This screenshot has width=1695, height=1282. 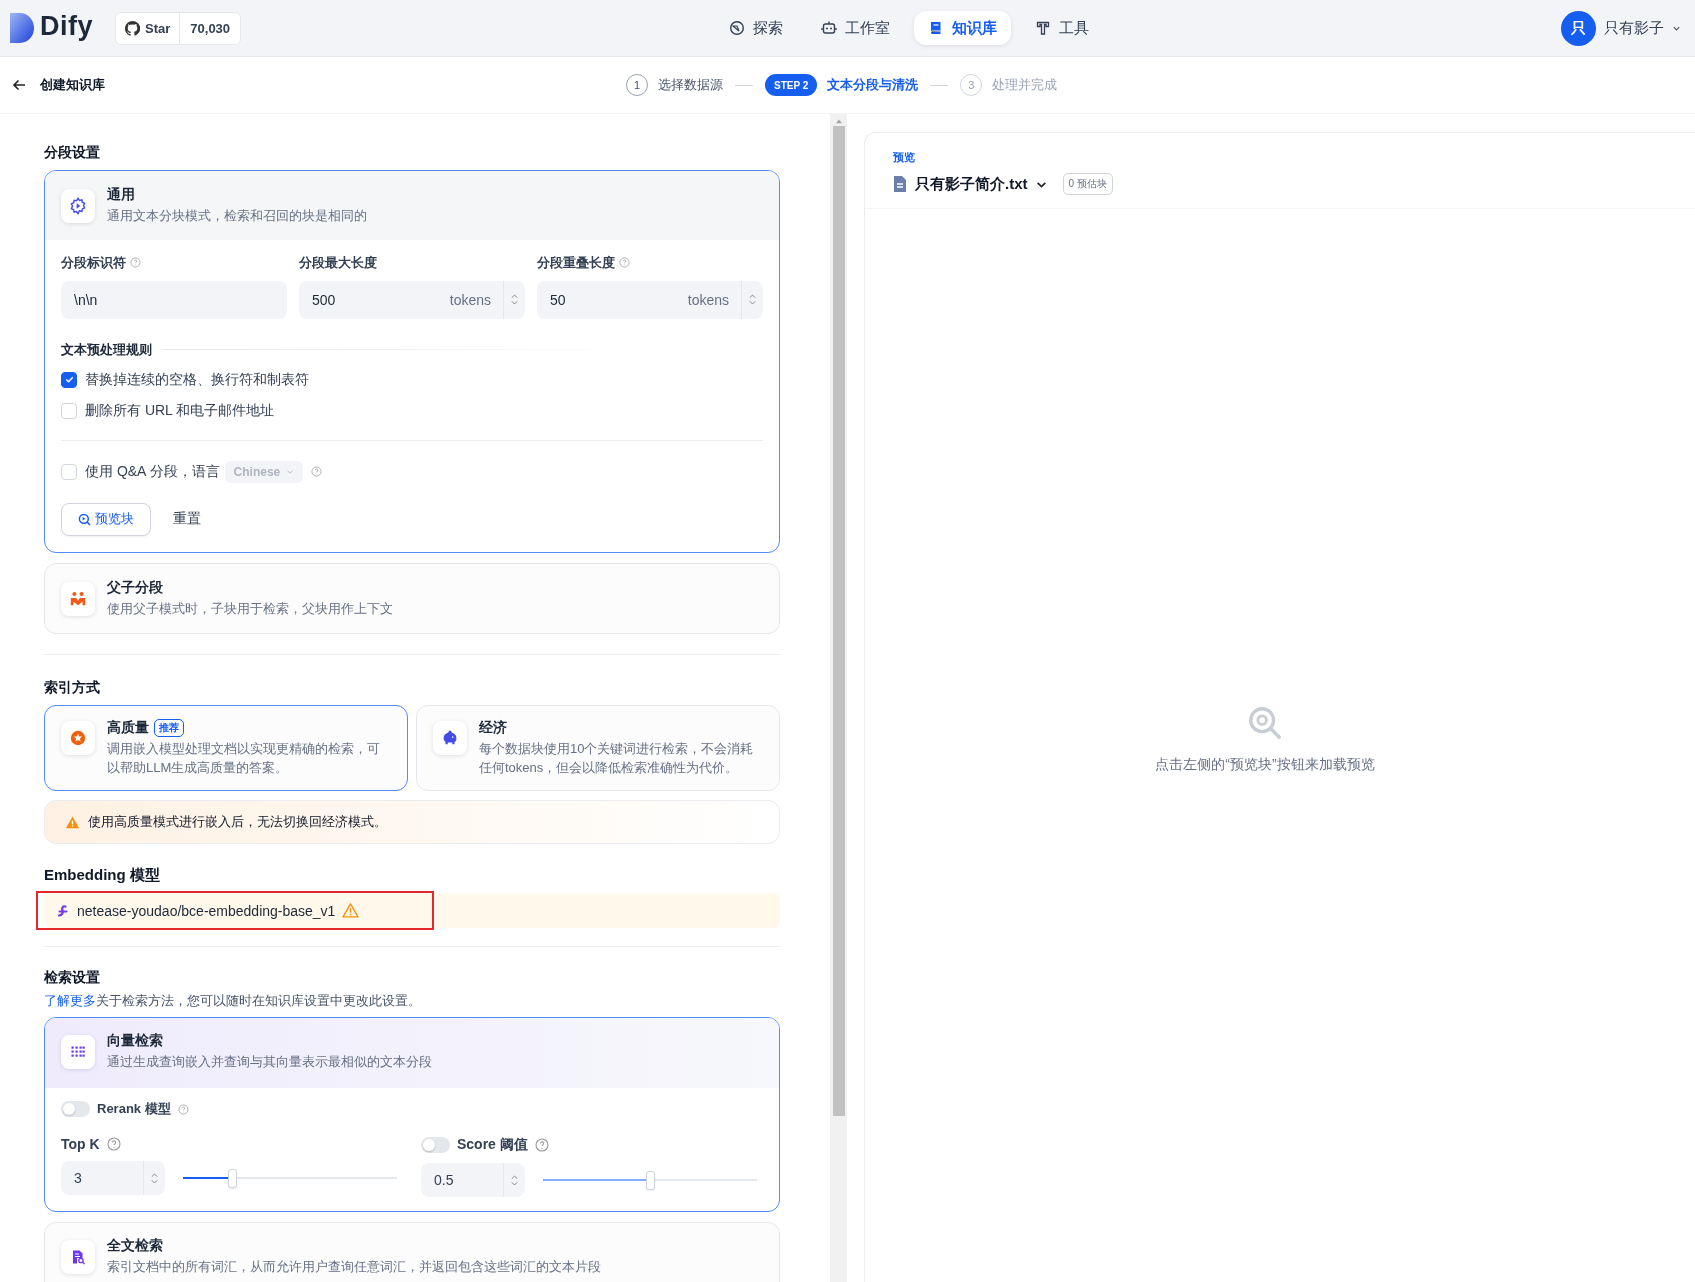 I want to click on empty-state-text: 点击左侧的“预览块”按钮来加载预览, so click(x=1265, y=765).